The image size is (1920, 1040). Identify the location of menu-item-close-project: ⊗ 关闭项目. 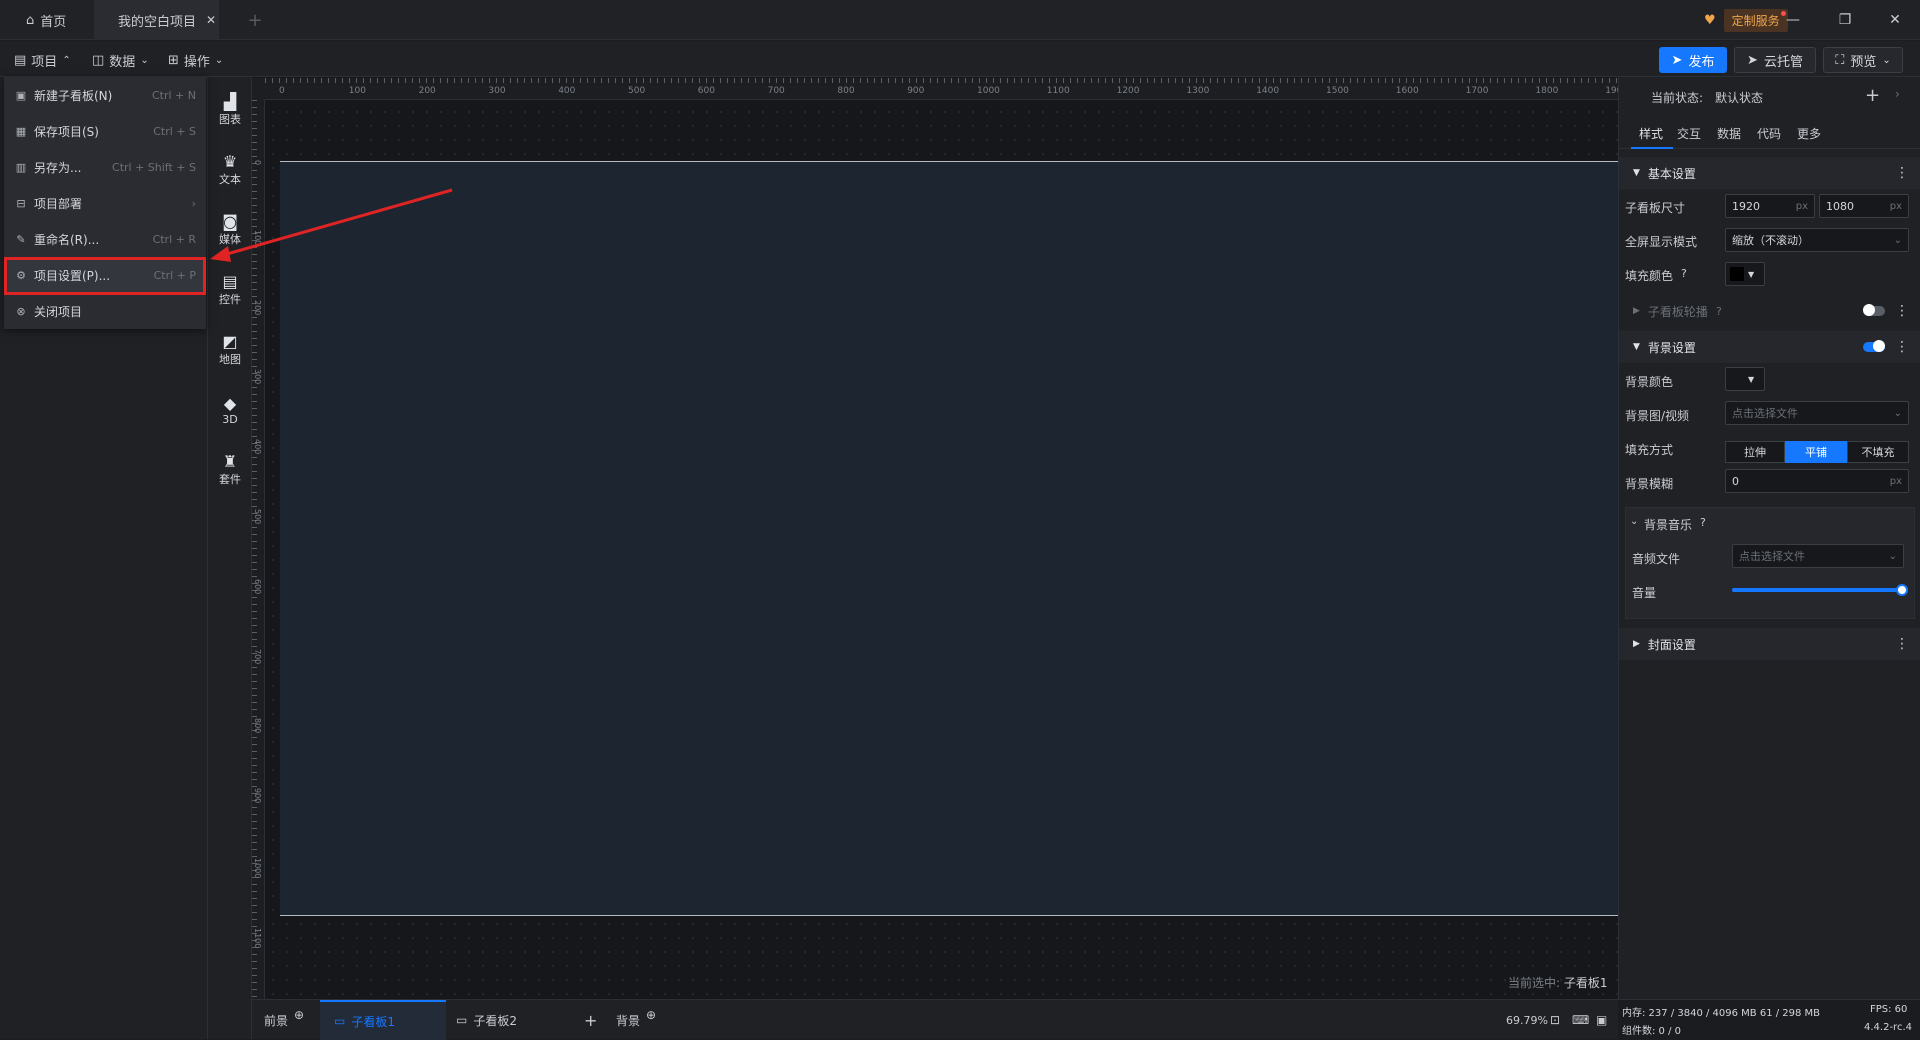
(105, 311).